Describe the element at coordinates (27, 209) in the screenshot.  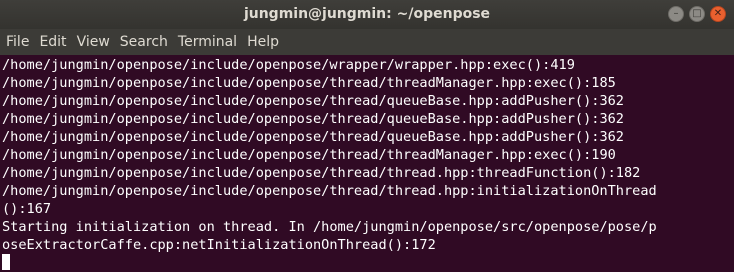
I see `terminal-line: ():167` at that location.